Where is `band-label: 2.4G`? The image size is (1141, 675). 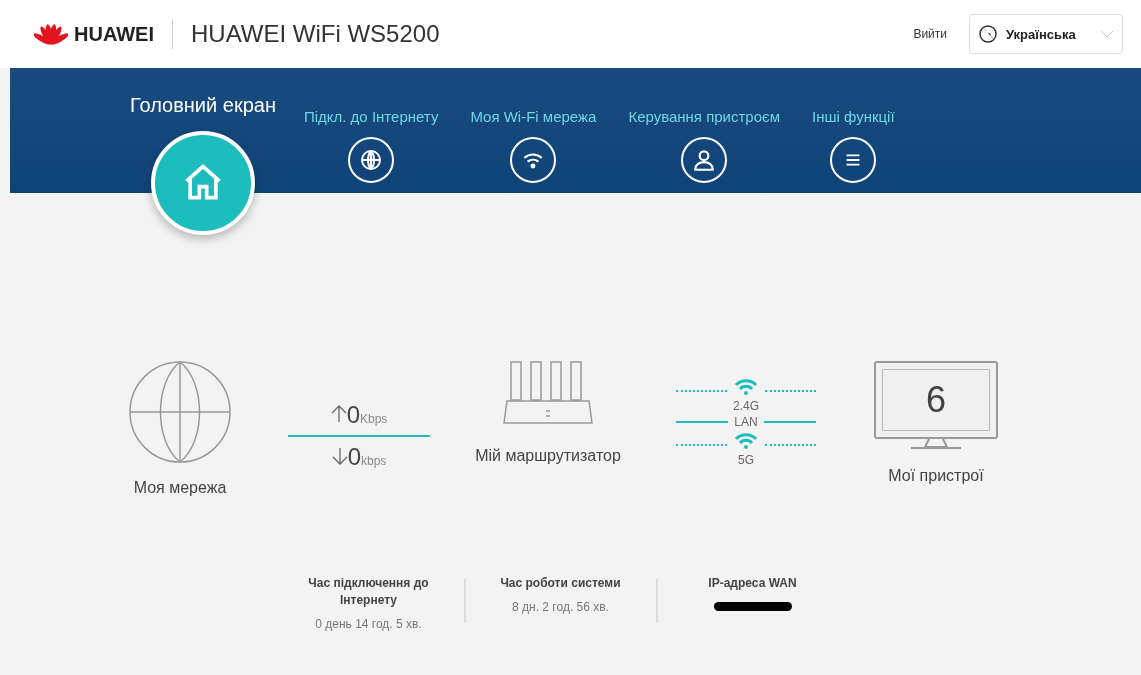
band-label: 2.4G is located at coordinates (746, 406).